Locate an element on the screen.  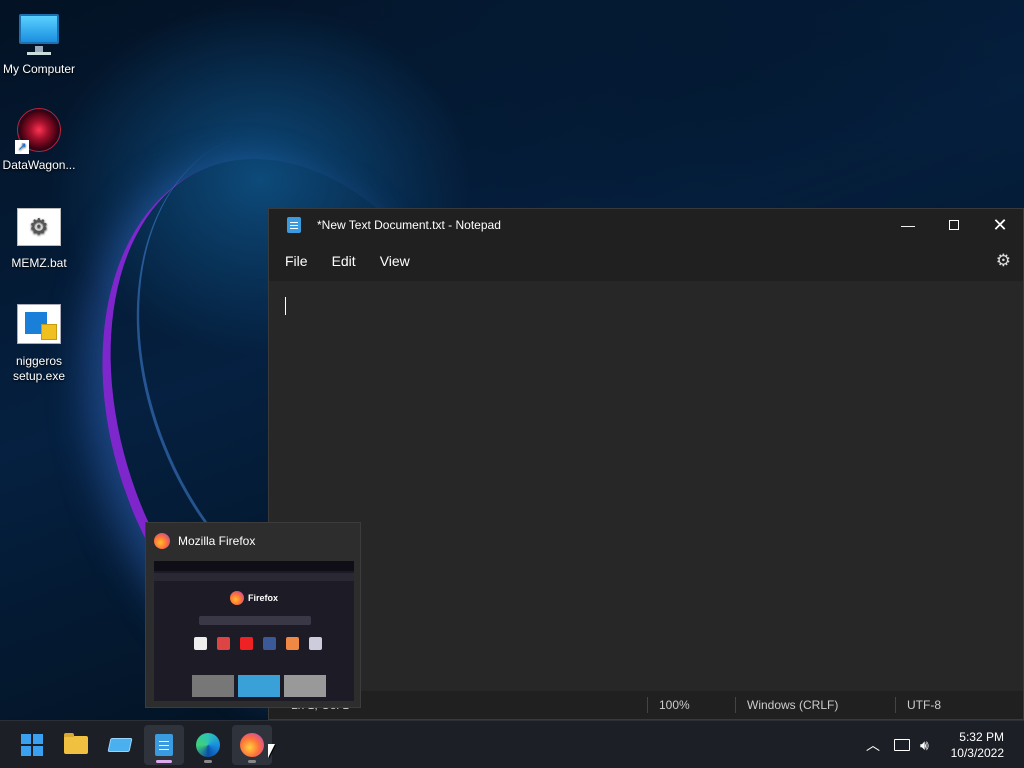
preview-thumbnail: Firefox is located at coordinates (254, 631).